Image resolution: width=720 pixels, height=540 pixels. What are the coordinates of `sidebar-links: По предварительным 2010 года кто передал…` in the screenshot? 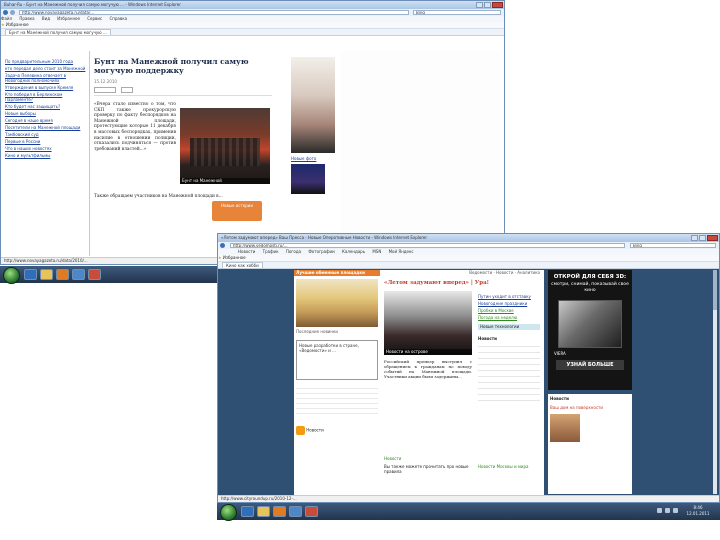 It's located at (46, 109).